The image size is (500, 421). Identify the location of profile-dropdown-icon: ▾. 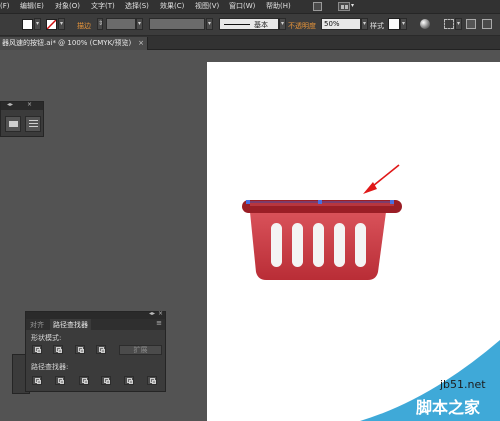
(209, 24).